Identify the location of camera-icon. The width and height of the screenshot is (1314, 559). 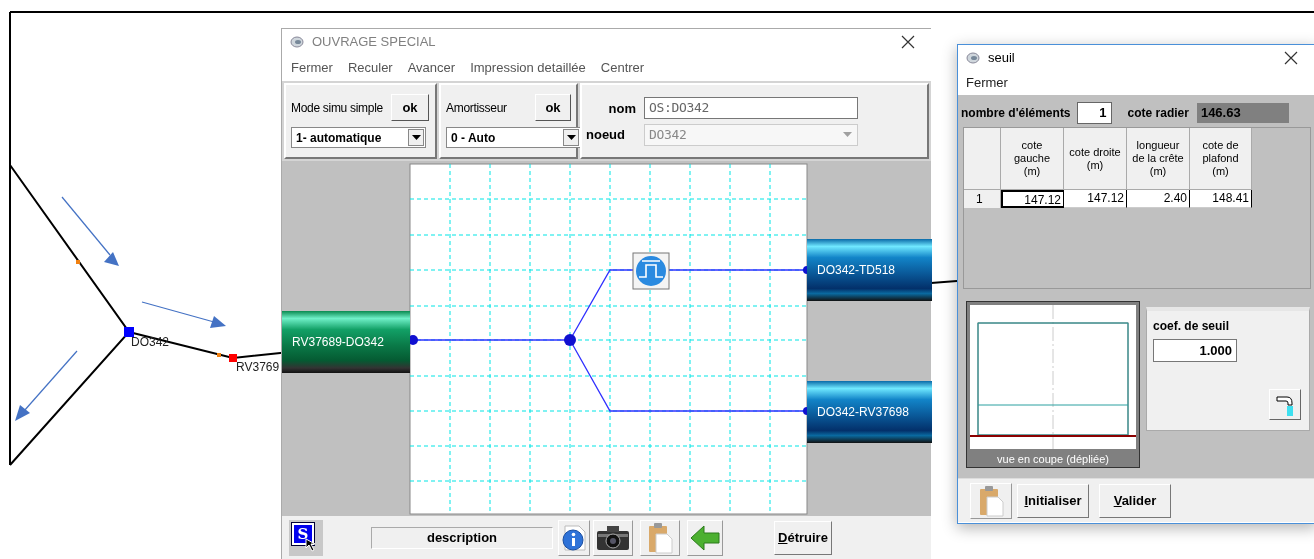
(613, 537).